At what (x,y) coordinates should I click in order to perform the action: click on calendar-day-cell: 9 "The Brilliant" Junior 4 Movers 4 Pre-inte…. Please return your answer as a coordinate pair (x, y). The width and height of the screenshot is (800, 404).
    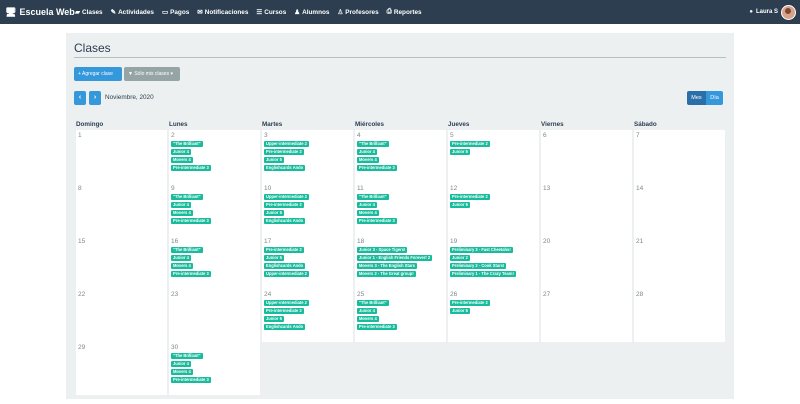
    Looking at the image, I should click on (214, 209).